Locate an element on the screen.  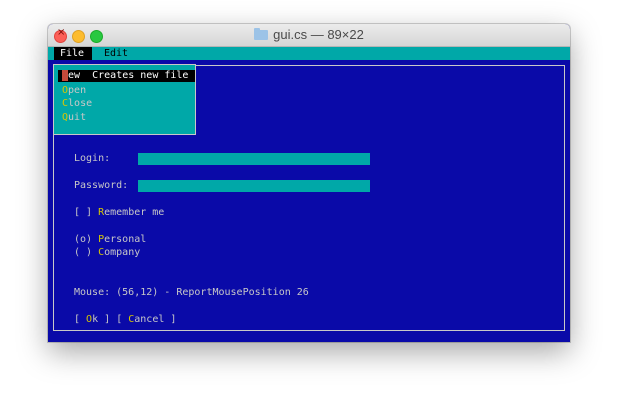
menu-item-open-label: pen is located at coordinates (77, 90).